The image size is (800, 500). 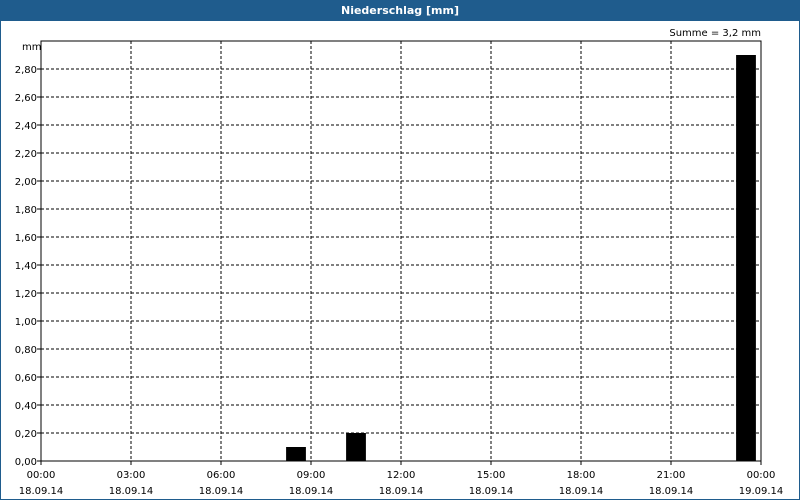 What do you see at coordinates (26, 126) in the screenshot?
I see `y-tick-label: 2,40` at bounding box center [26, 126].